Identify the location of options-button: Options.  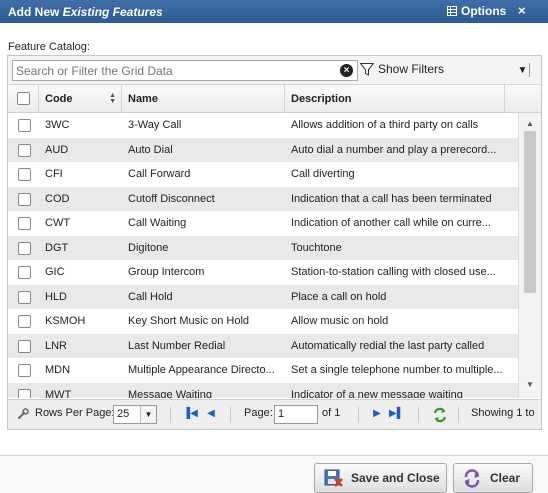
(476, 11).